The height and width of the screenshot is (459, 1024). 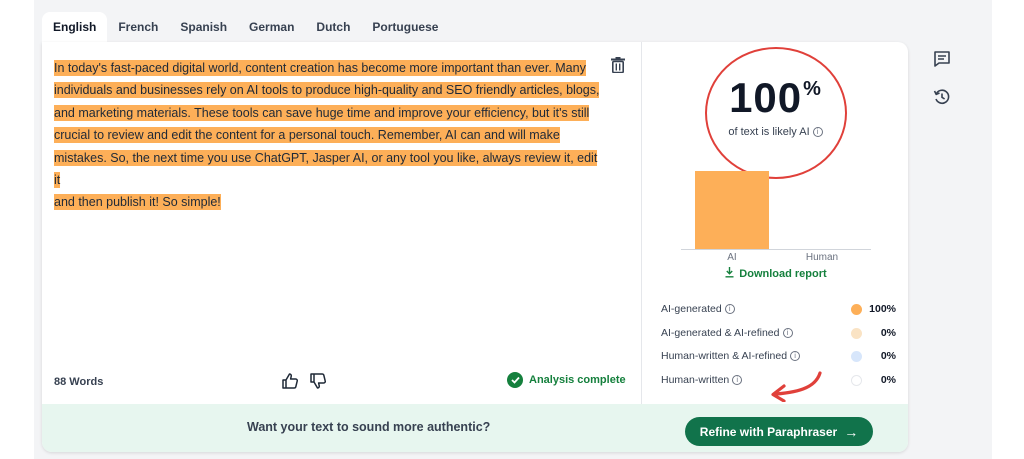 I want to click on left-margin, so click(x=17, y=229).